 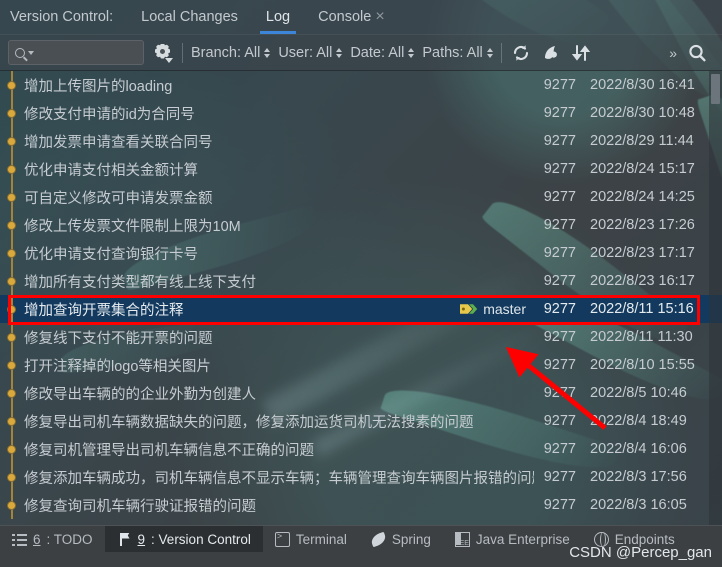 I want to click on commit-subject: 修复导出司机车辆数据缺失的问题，修复添加运货司机无法搜素的问题, so click(x=249, y=422).